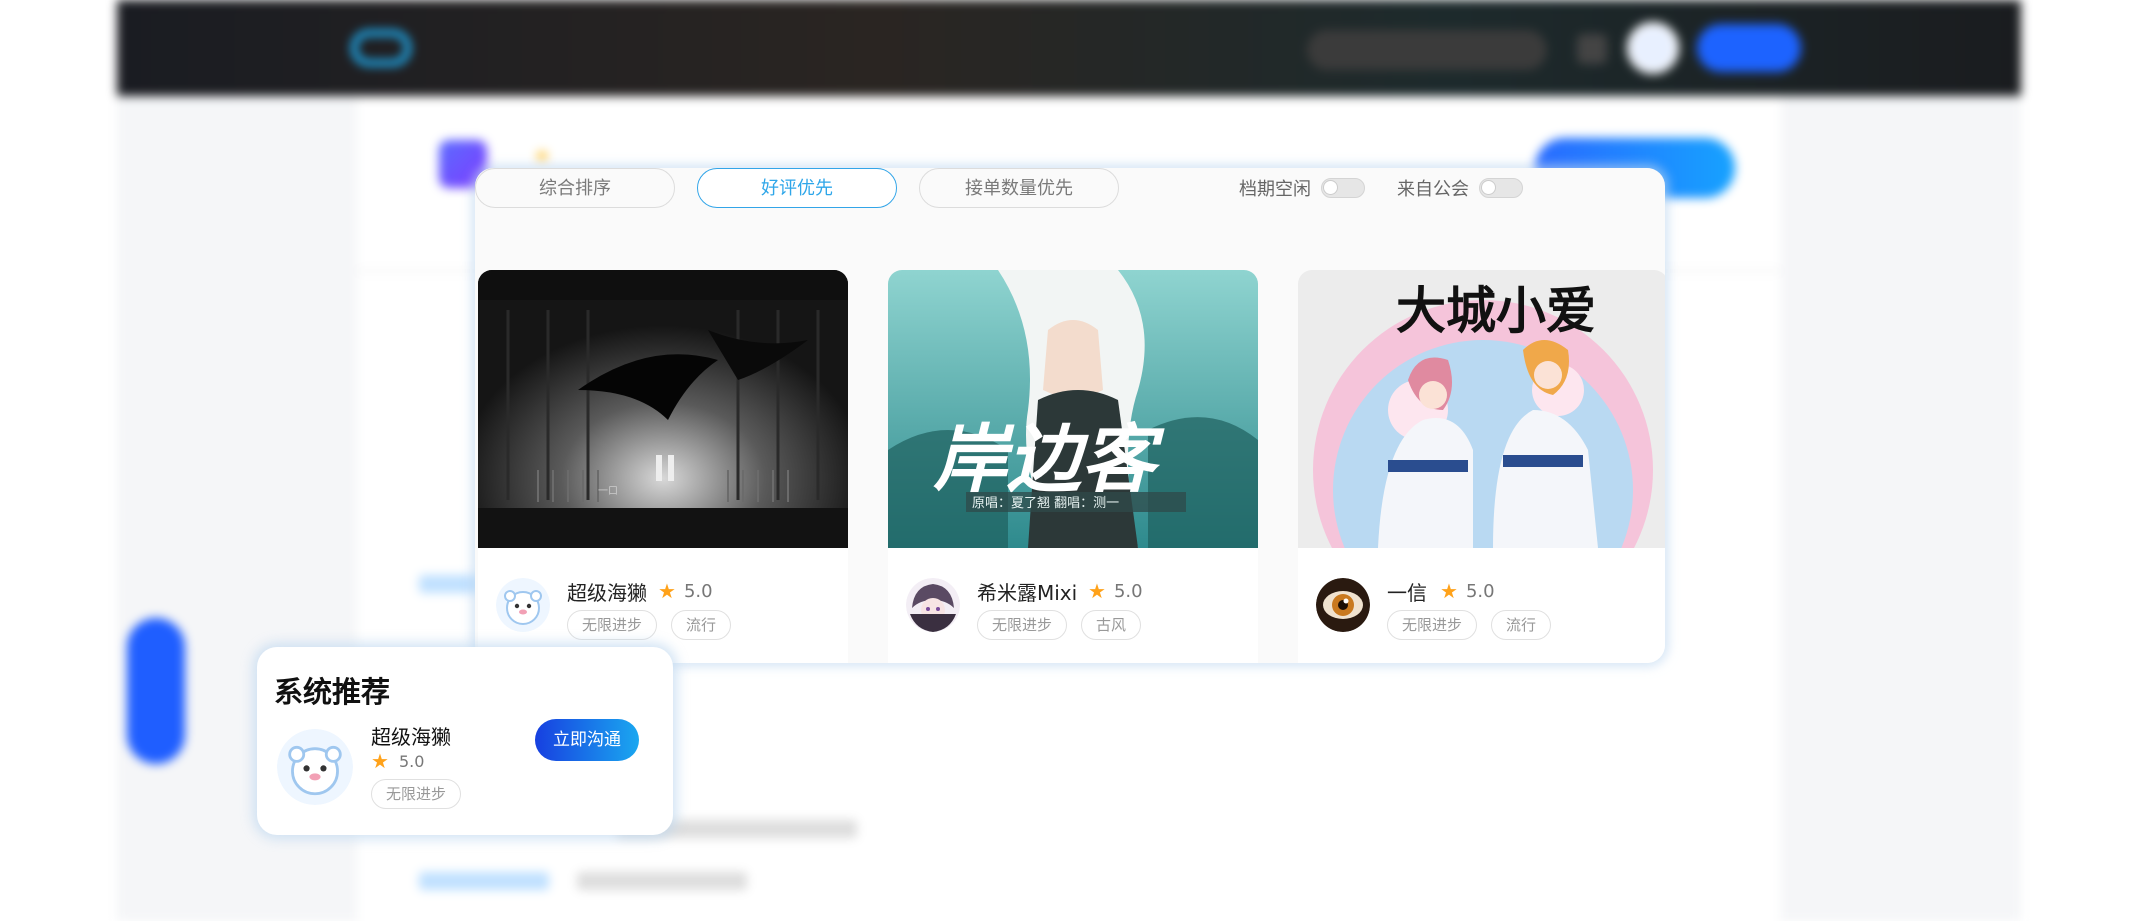  What do you see at coordinates (156, 691) in the screenshot?
I see `floating-side-button` at bounding box center [156, 691].